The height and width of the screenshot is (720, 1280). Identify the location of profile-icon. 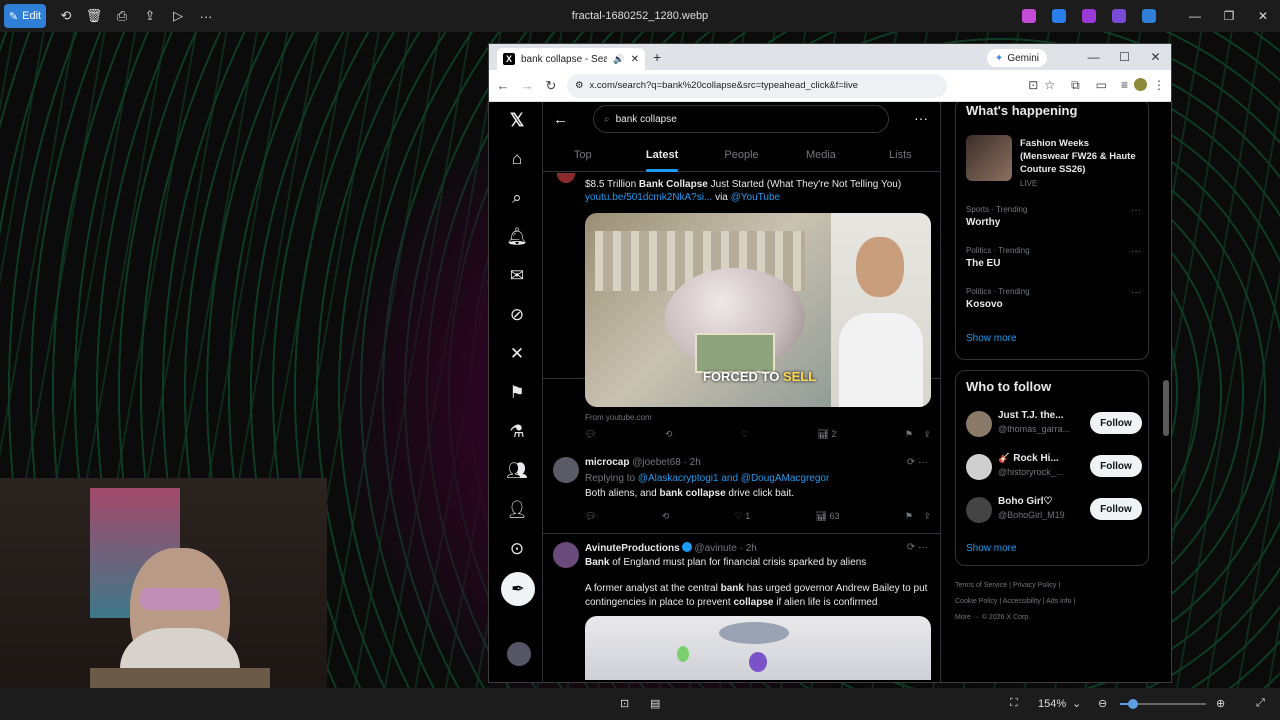
(1140, 84).